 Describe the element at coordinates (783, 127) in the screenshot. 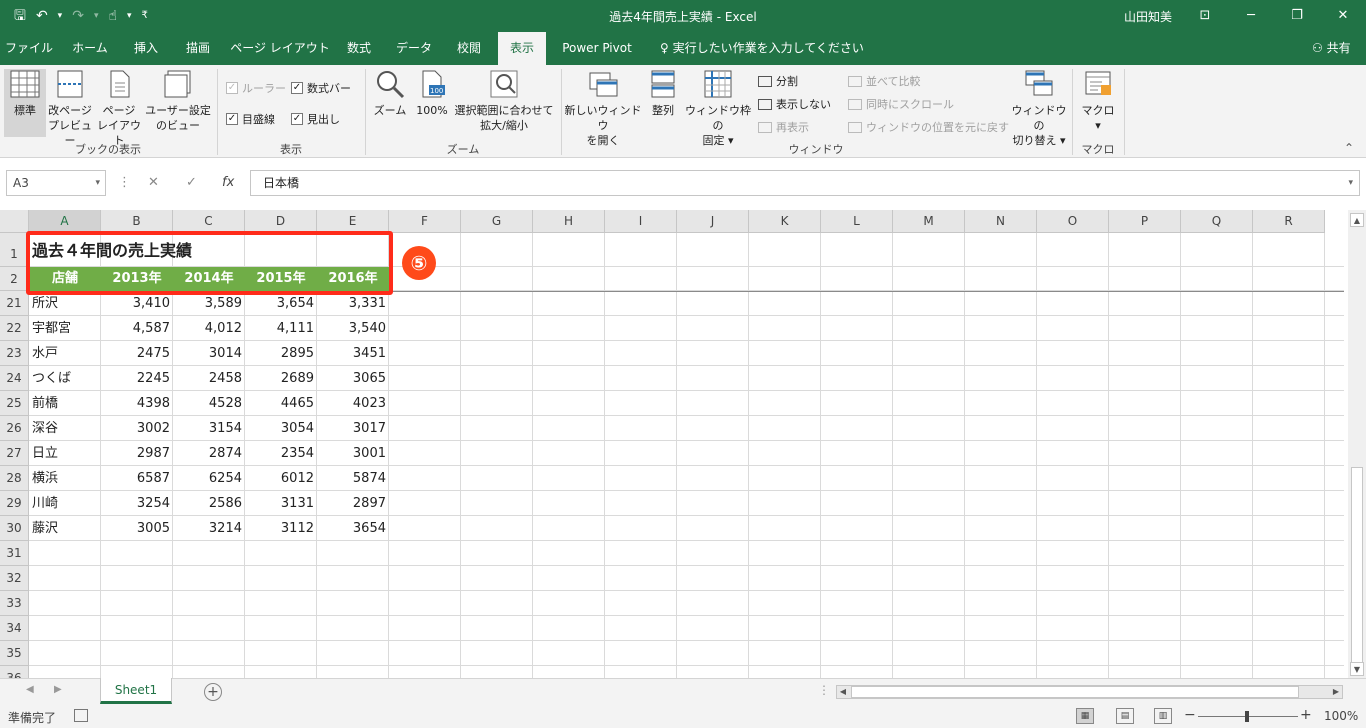

I see `unhide-button: 再表示` at that location.